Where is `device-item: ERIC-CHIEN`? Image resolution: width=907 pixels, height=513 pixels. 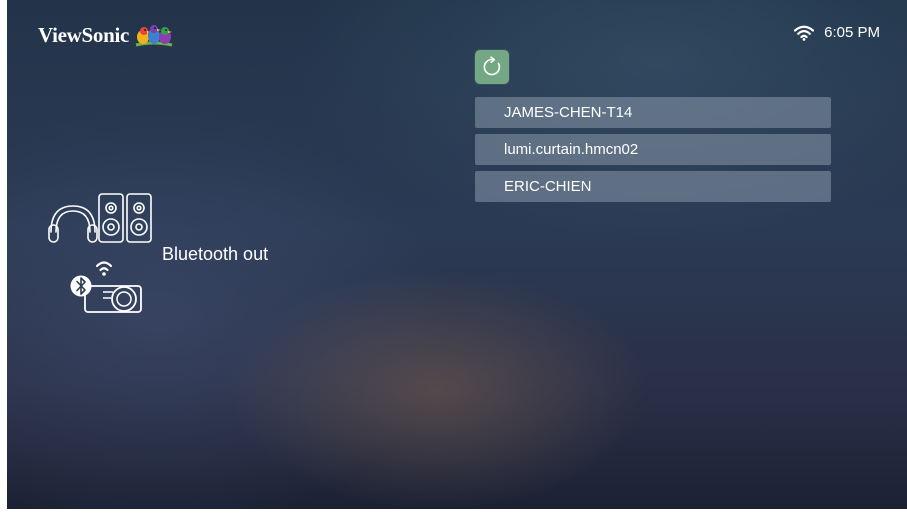
device-item: ERIC-CHIEN is located at coordinates (653, 186).